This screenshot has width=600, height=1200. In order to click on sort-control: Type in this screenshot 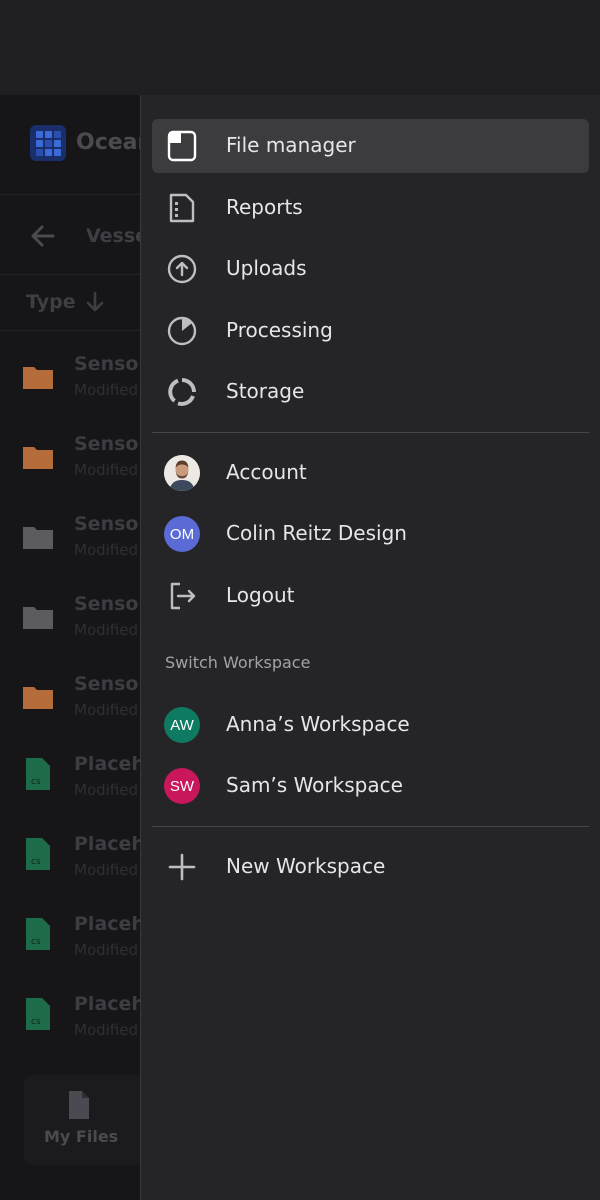, I will do `click(70, 303)`.